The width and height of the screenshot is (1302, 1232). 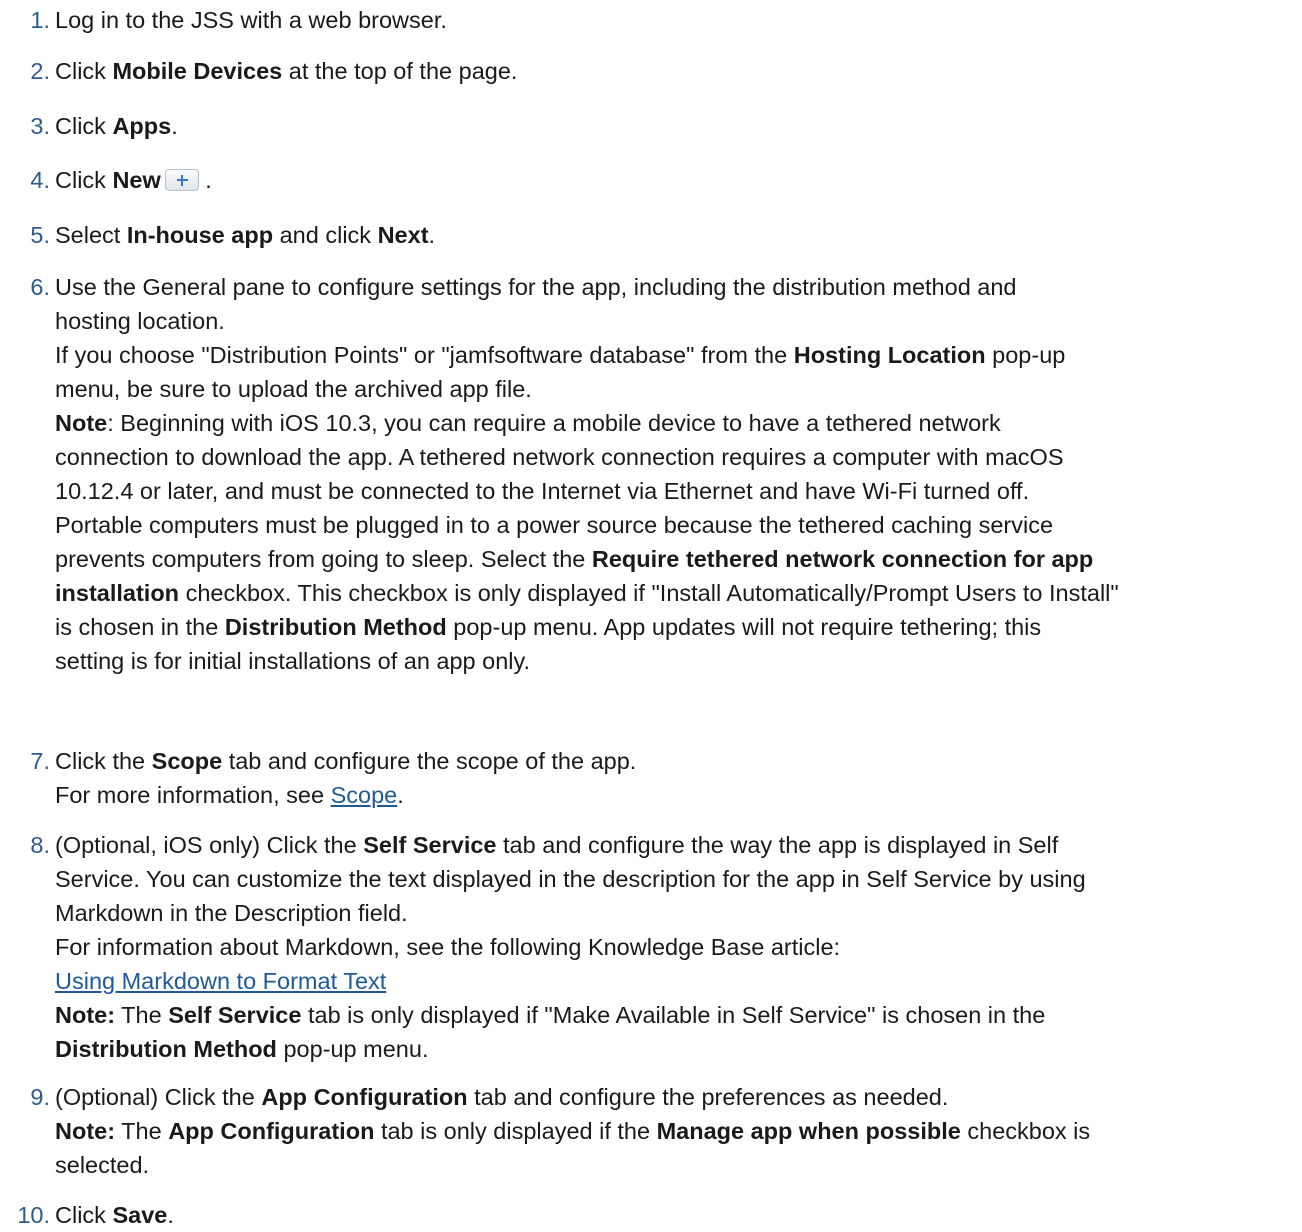 I want to click on plus-button-icon, so click(x=181, y=180).